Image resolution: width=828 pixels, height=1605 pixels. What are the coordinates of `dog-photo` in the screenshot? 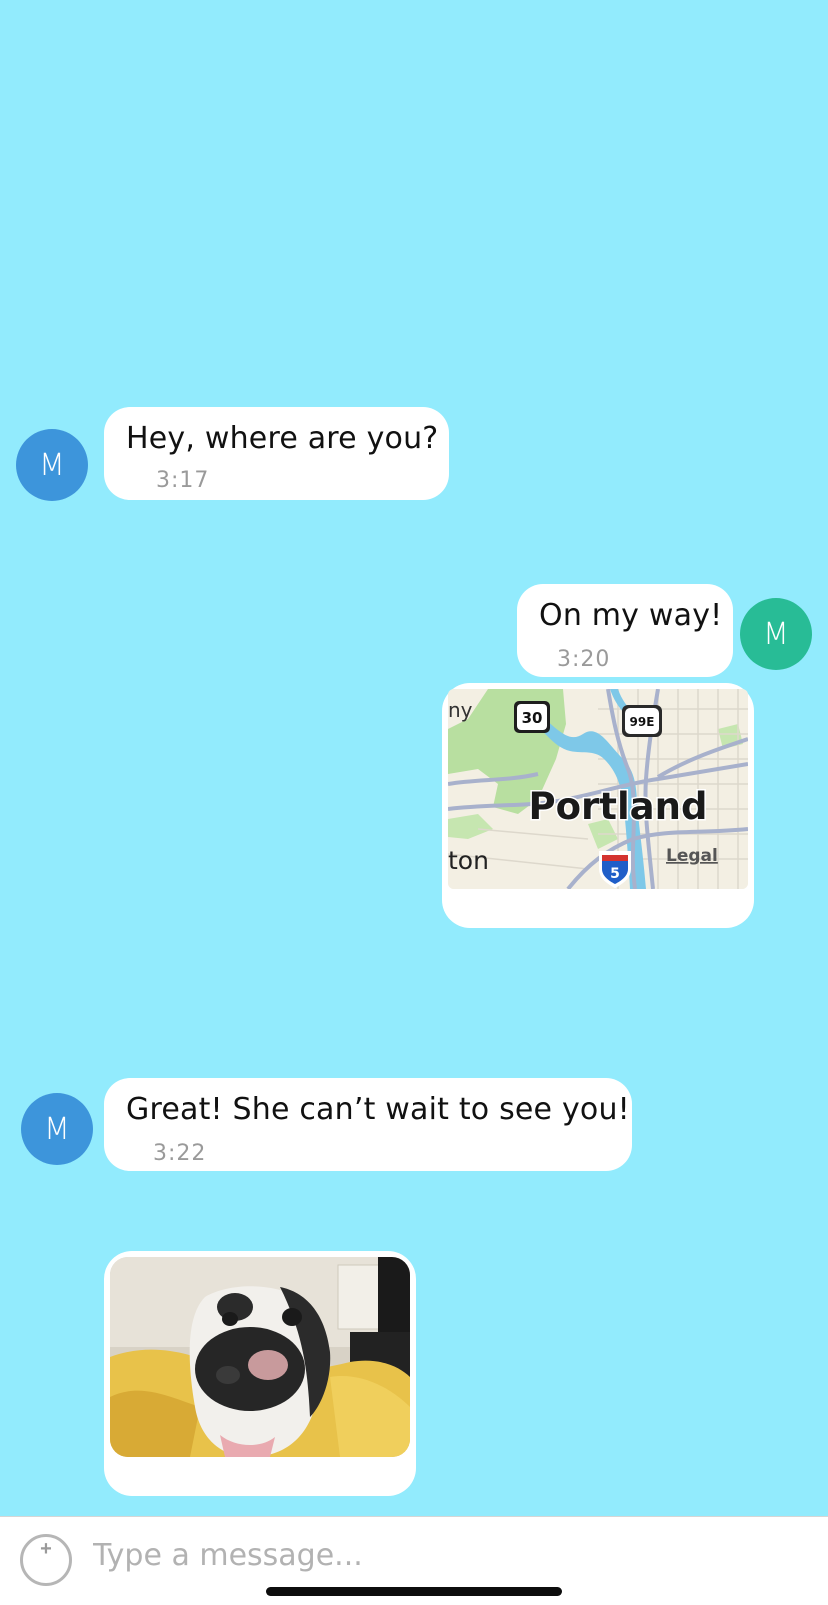 It's located at (260, 1357).